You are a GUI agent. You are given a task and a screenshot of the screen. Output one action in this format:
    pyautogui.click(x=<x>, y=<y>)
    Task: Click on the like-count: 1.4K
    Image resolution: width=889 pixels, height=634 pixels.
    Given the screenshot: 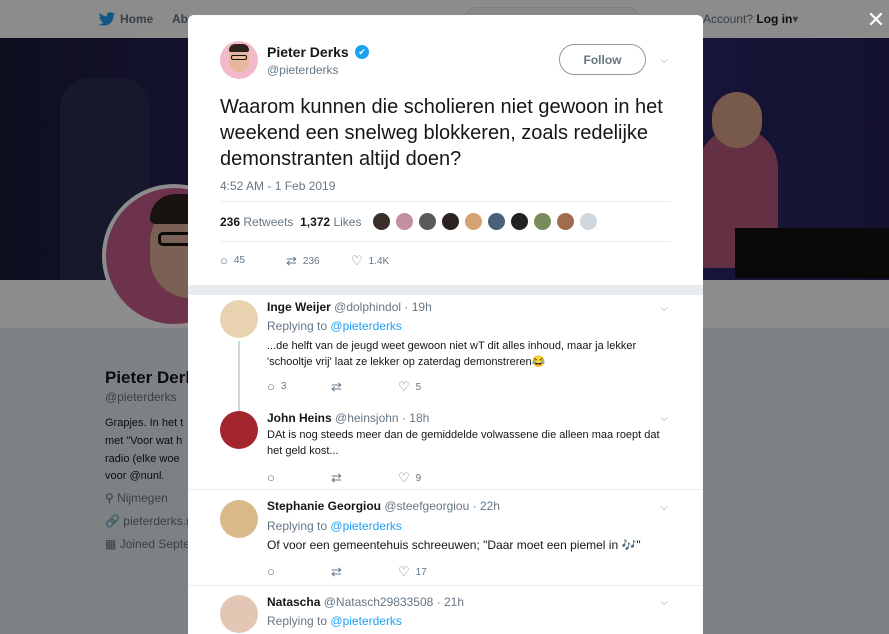 What is the action you would take?
    pyautogui.click(x=379, y=261)
    